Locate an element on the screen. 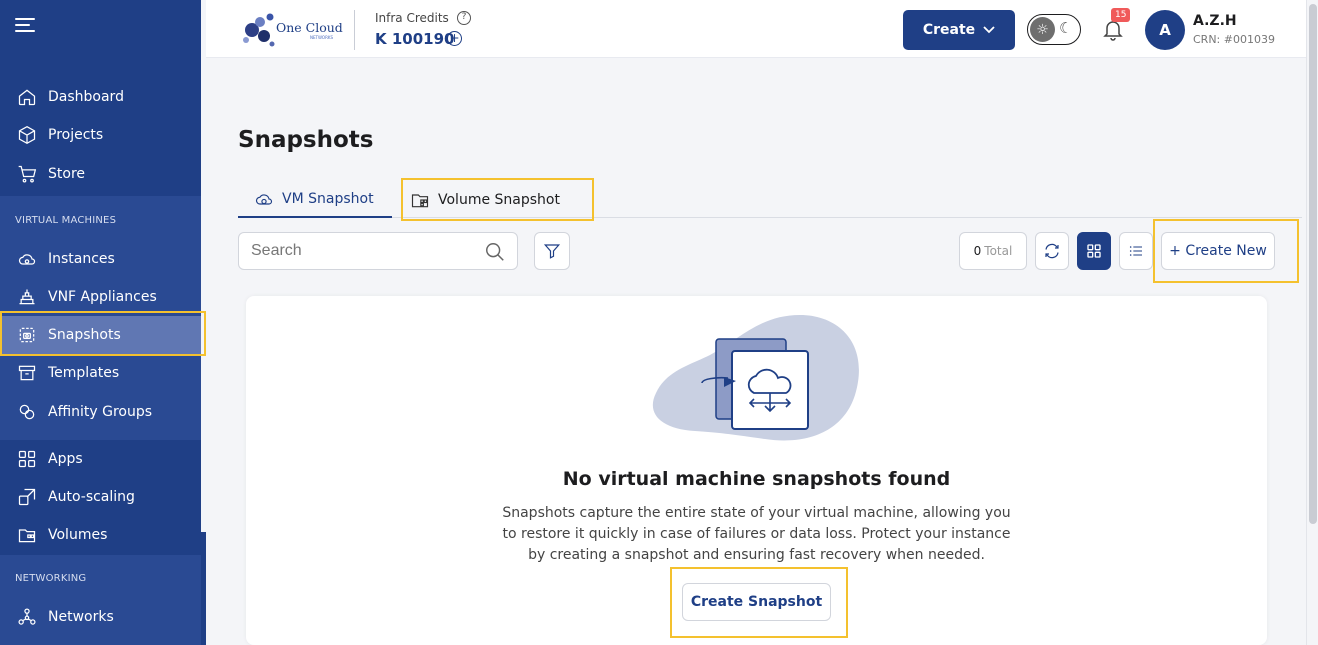  sidebar-item-label: Volumes is located at coordinates (78, 535).